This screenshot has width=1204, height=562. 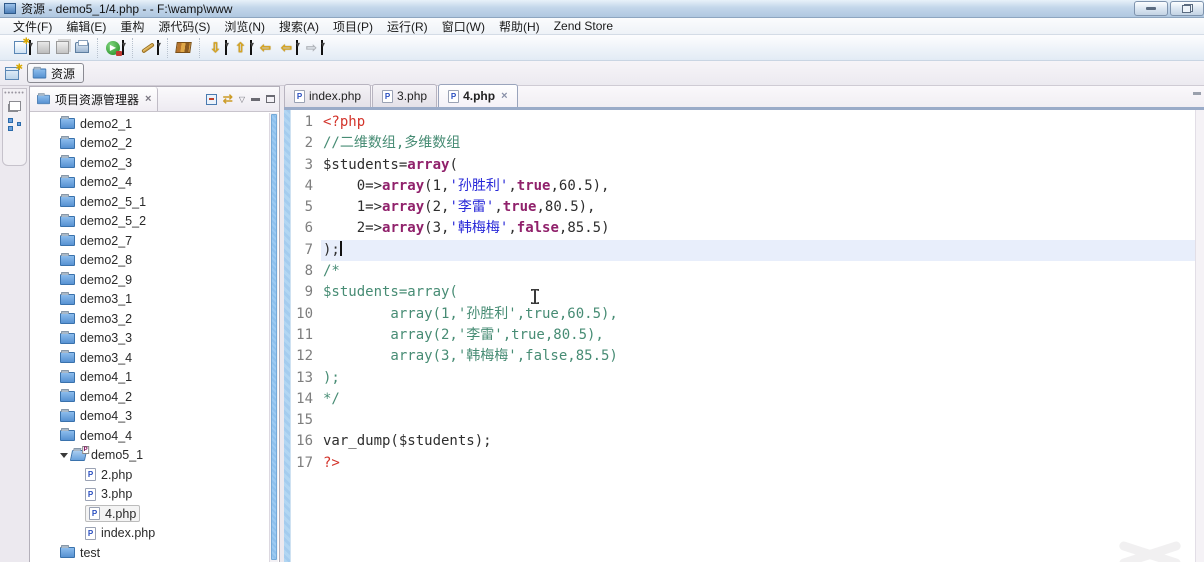 I want to click on editor-tab-index.php: Pindex.php, so click(x=328, y=95).